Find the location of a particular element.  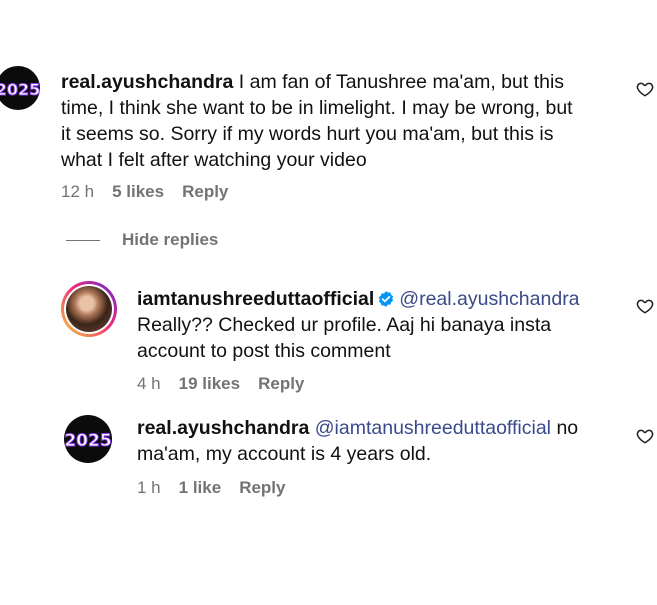

verified-icon is located at coordinates (386, 299).